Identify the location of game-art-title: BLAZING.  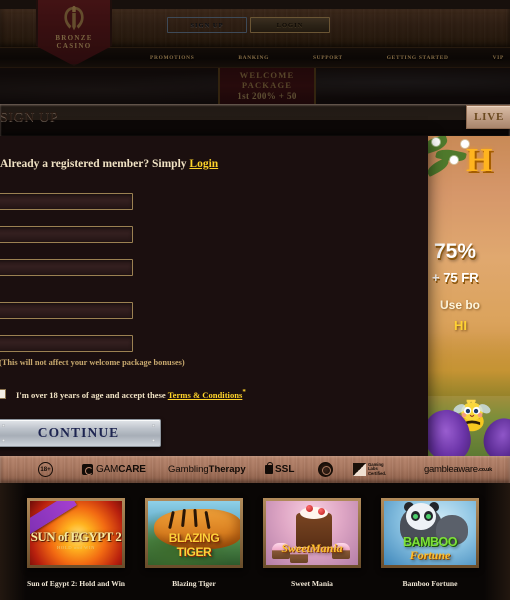
(194, 538).